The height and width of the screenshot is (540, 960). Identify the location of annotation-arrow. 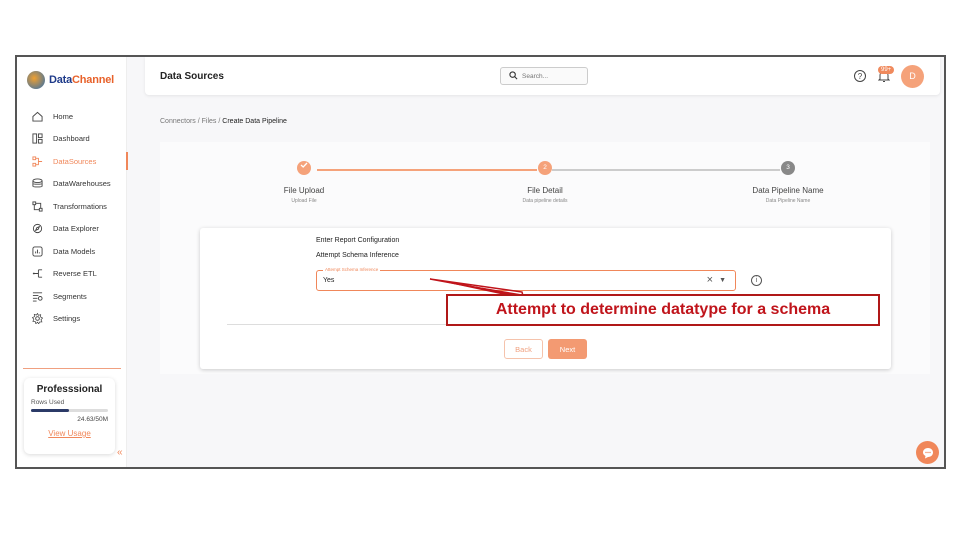
(477, 287).